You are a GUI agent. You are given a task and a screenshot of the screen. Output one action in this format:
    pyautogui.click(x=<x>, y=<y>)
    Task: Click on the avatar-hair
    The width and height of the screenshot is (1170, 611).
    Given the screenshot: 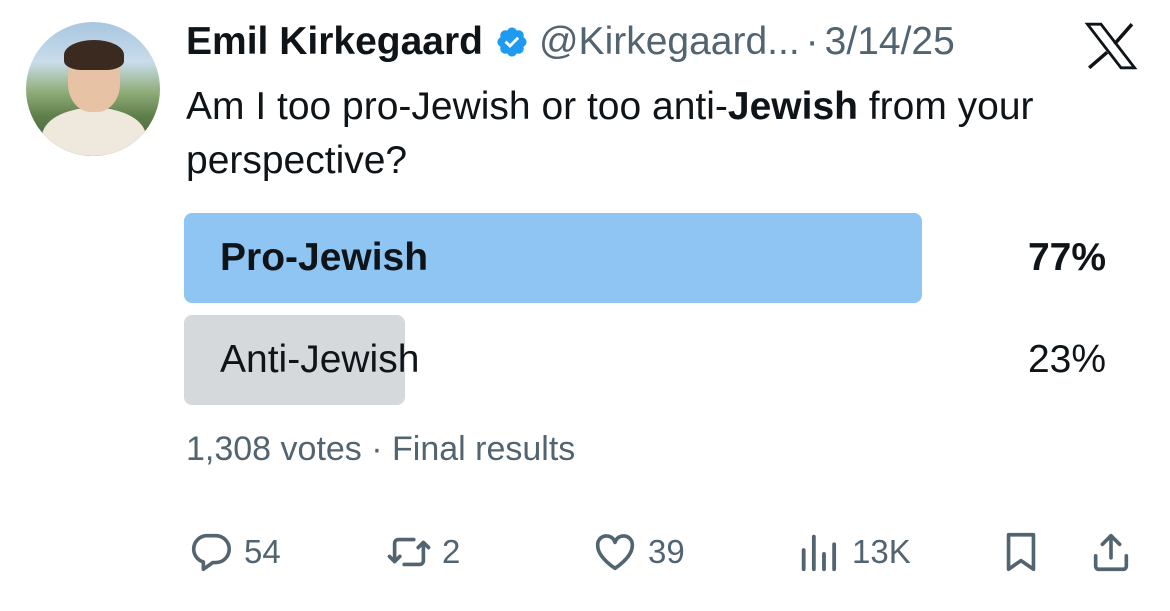 What is the action you would take?
    pyautogui.click(x=94, y=55)
    